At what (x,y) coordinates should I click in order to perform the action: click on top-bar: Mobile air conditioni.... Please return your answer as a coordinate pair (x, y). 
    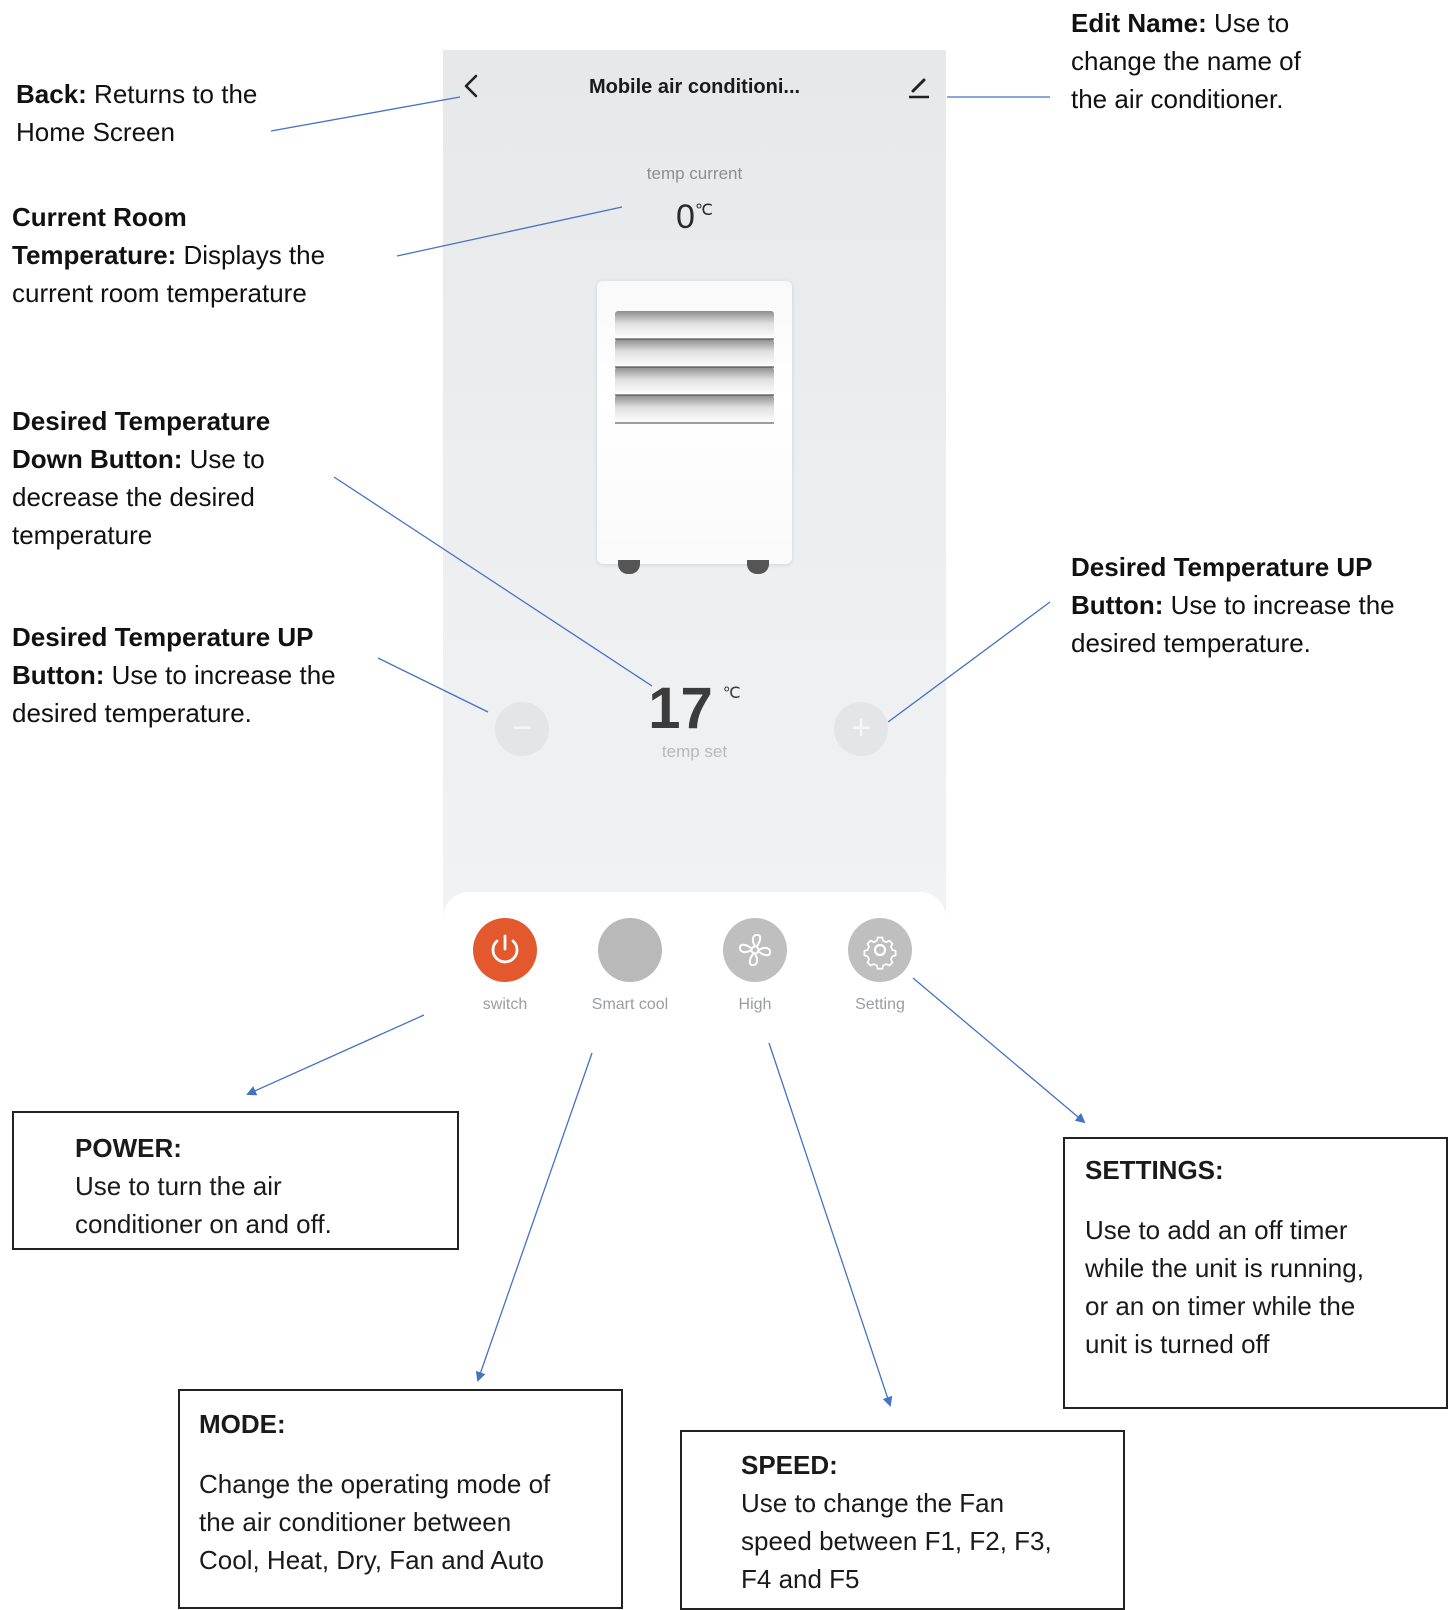
    Looking at the image, I should click on (694, 87).